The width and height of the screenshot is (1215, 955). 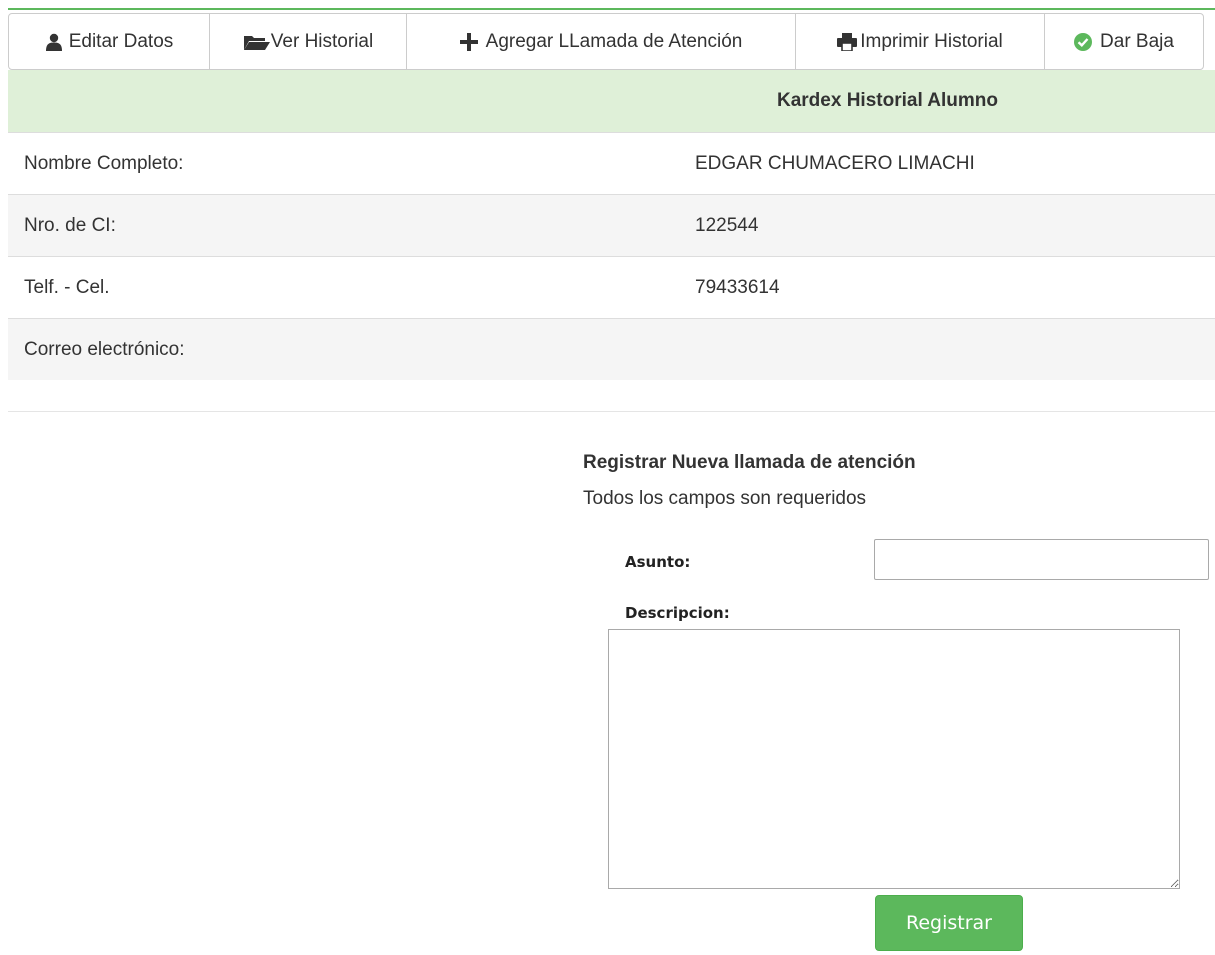 I want to click on ver-historial-button: Ver Historial, so click(x=308, y=41).